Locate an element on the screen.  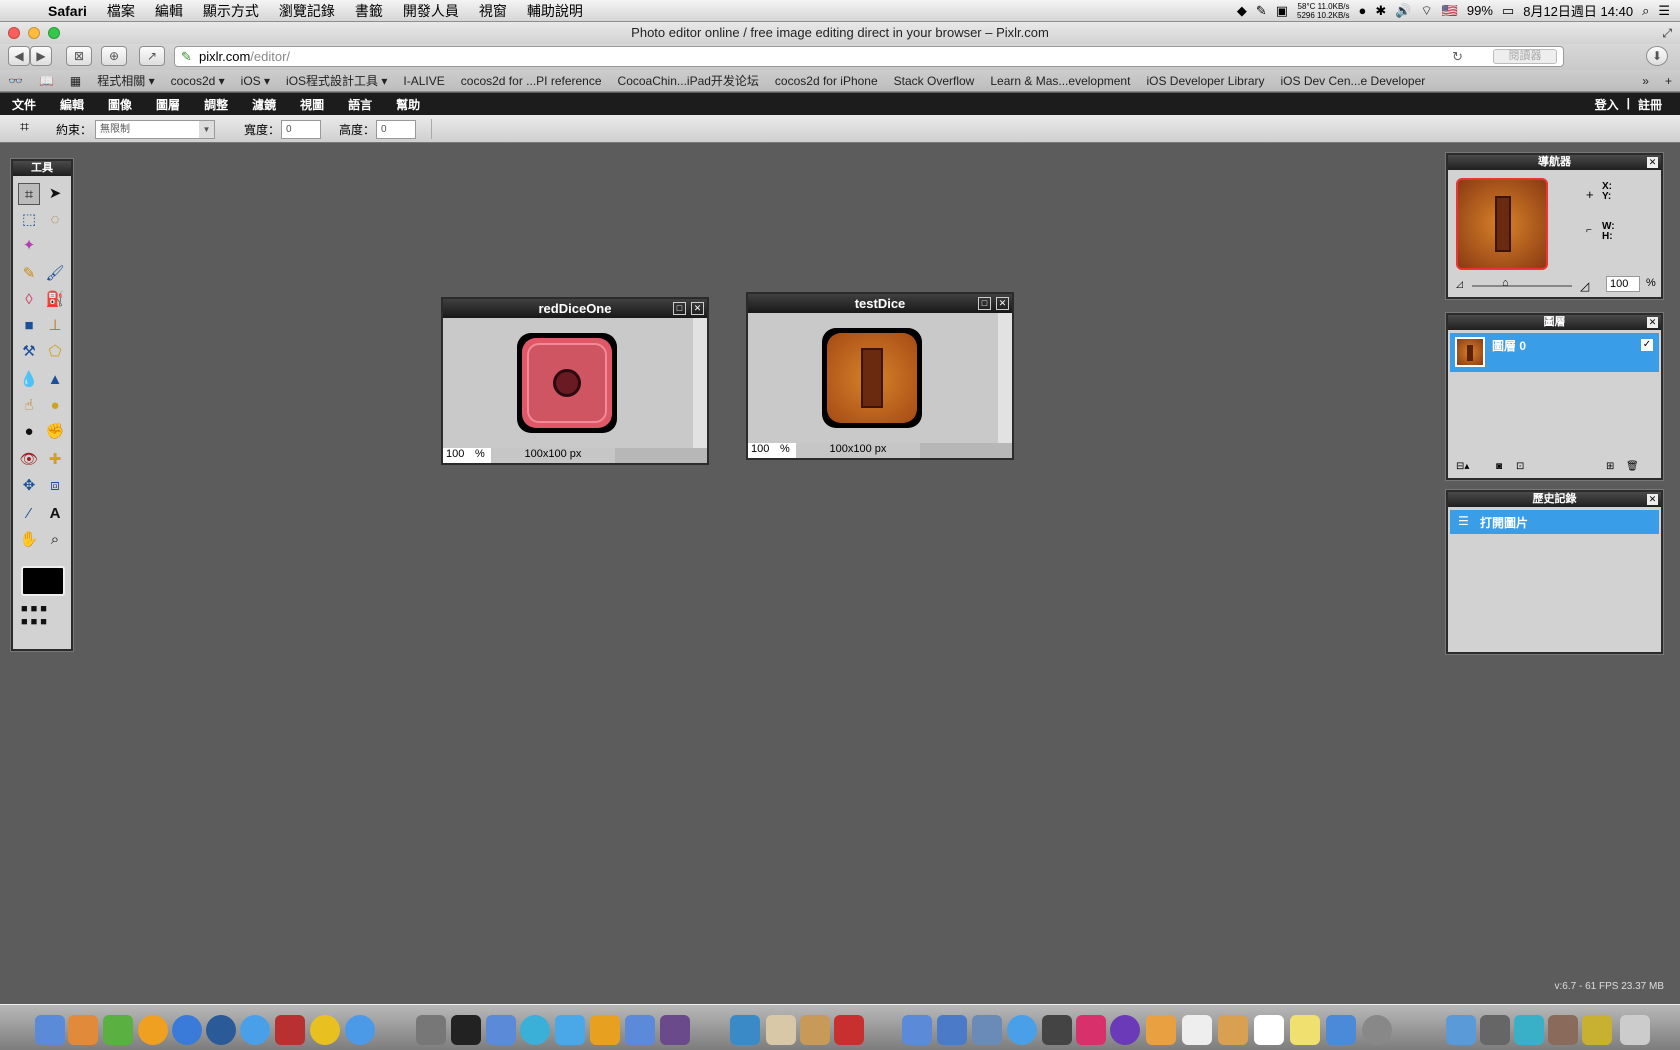
xcode-tool-icon is located at coordinates (118, 1030).